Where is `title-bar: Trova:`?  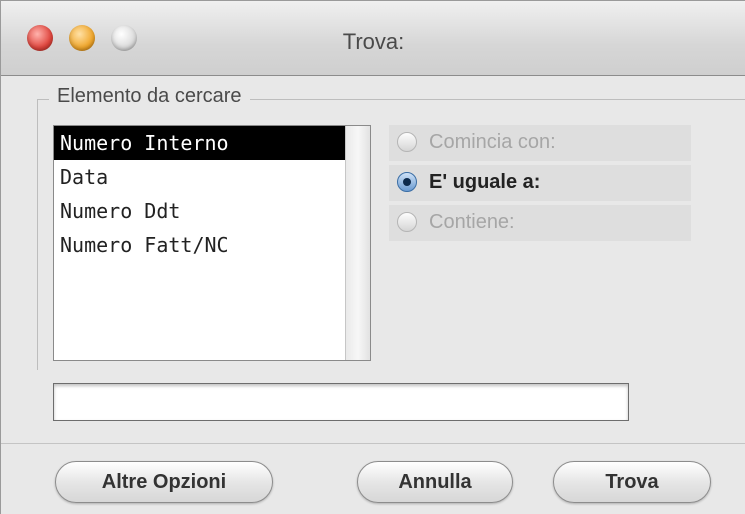
title-bar: Trova: is located at coordinates (373, 38).